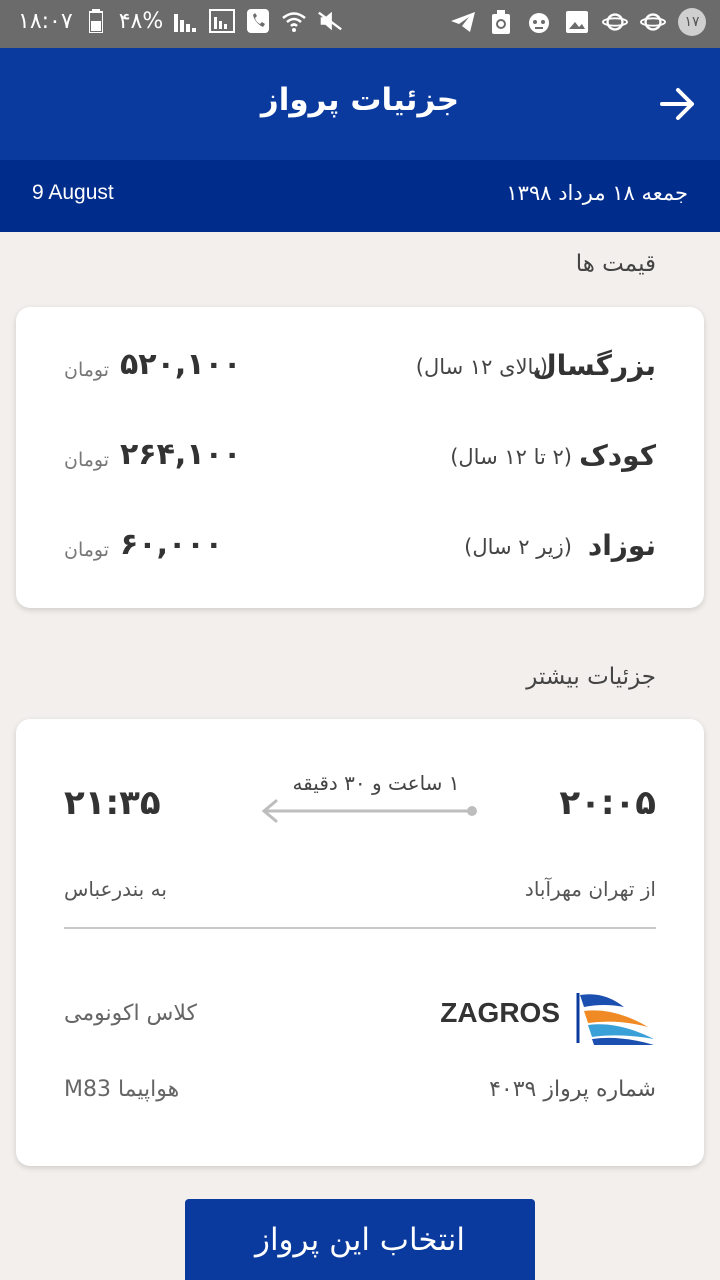  What do you see at coordinates (122, 1089) in the screenshot?
I see `aircraft-type: هواپیما M83` at bounding box center [122, 1089].